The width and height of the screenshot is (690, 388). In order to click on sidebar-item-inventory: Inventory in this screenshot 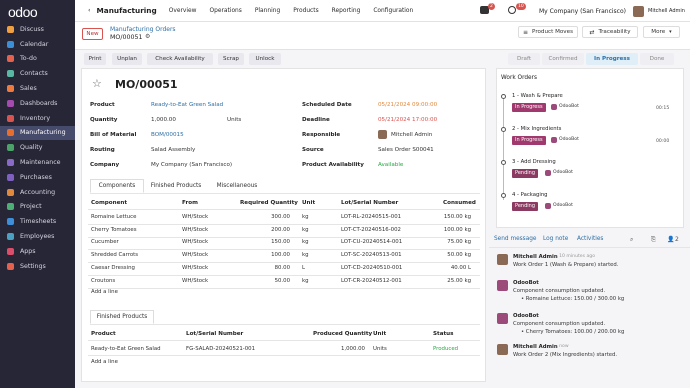, I will do `click(37, 118)`.